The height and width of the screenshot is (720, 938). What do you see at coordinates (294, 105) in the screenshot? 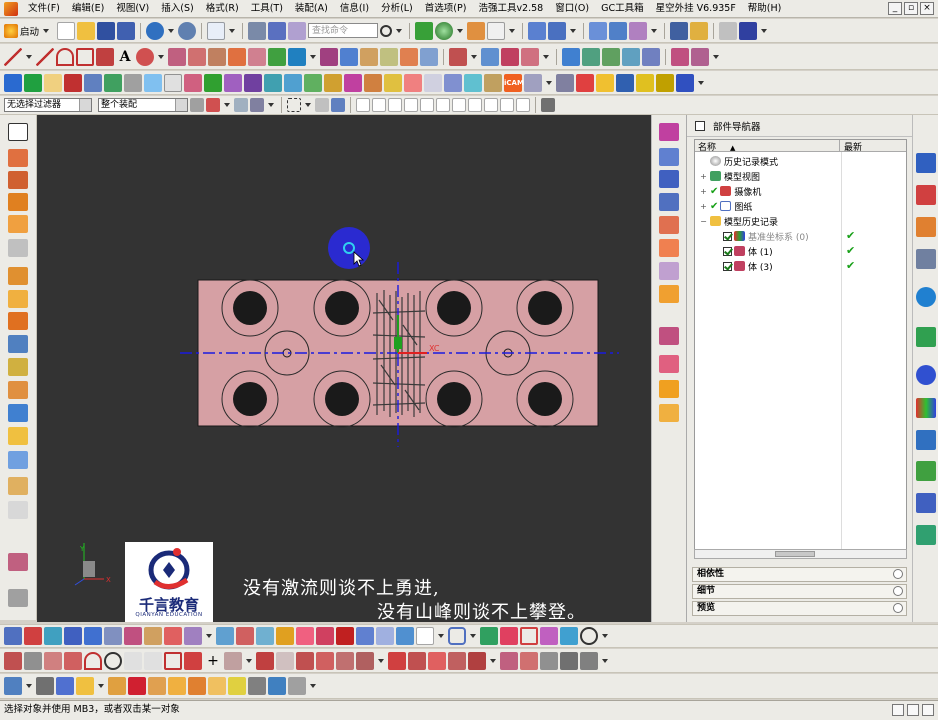
I see `box-select-icon` at bounding box center [294, 105].